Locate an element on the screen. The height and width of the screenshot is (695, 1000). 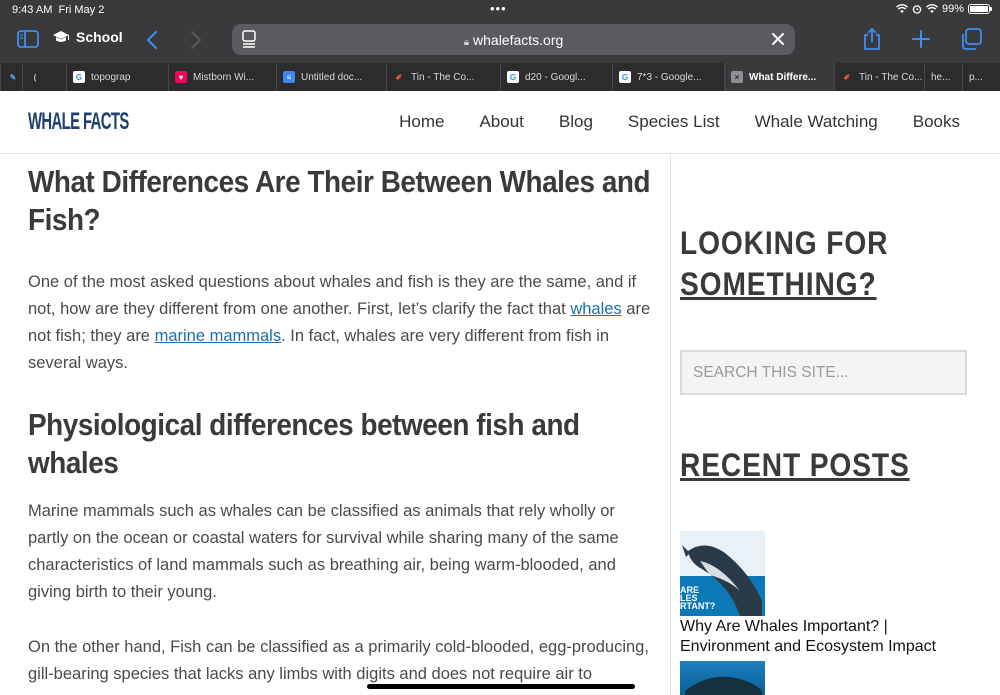
forward-button is located at coordinates (196, 40).